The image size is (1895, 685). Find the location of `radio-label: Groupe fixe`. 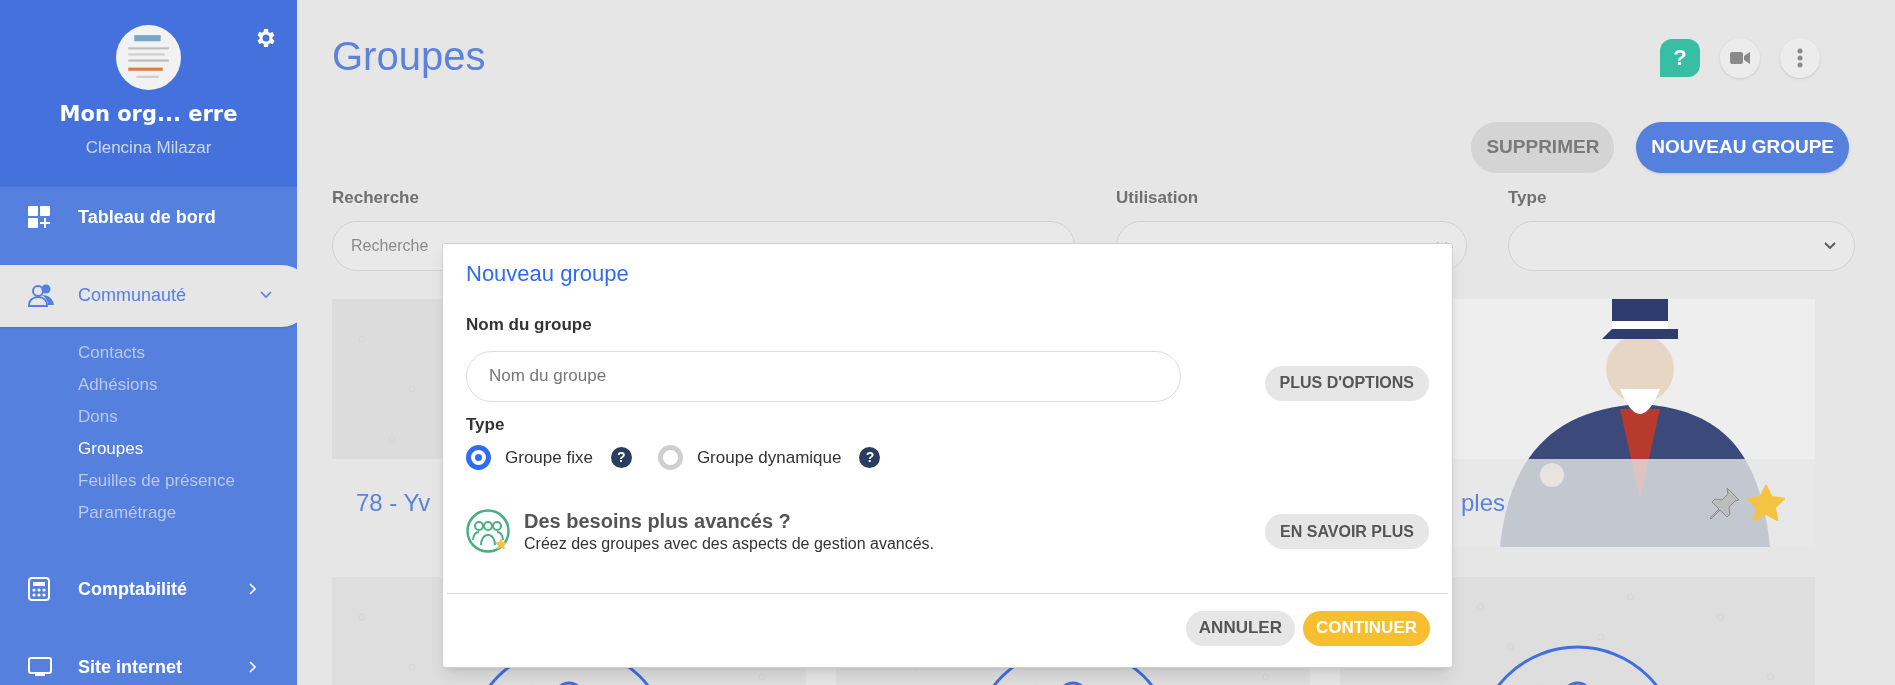

radio-label: Groupe fixe is located at coordinates (549, 458).